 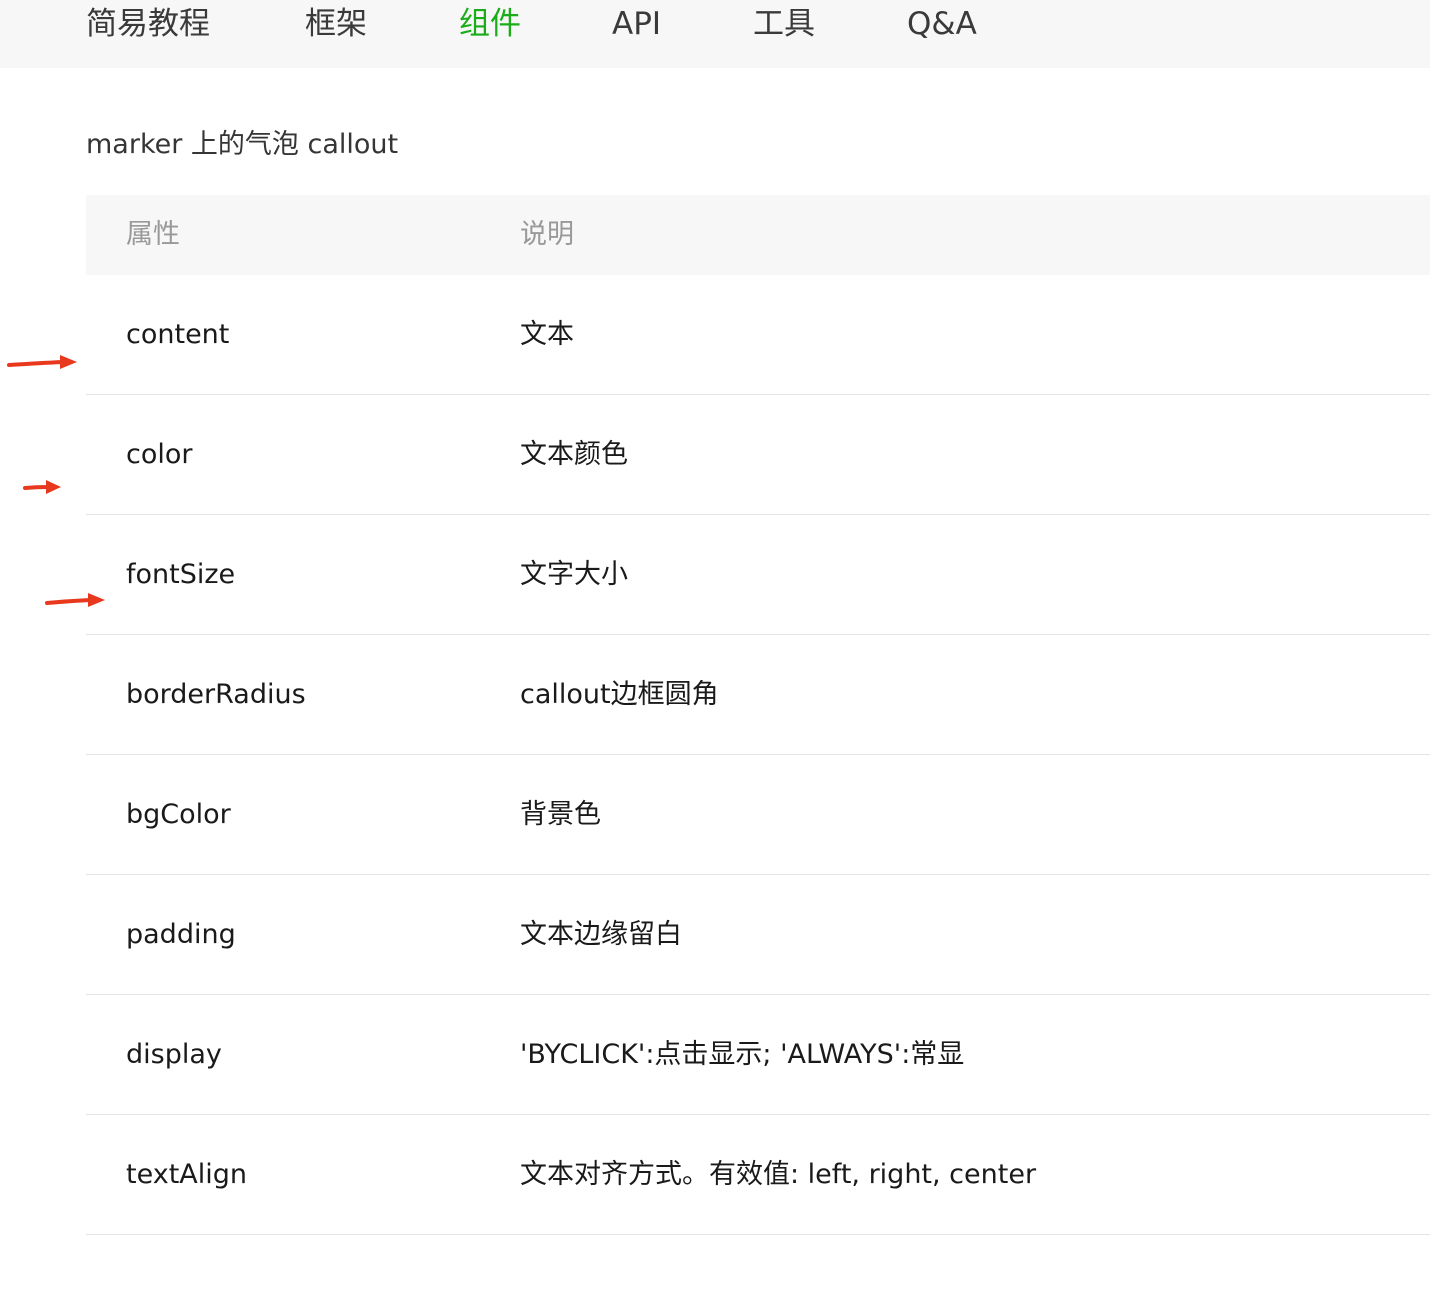 I want to click on nav-item-tools: 工具, so click(x=784, y=24).